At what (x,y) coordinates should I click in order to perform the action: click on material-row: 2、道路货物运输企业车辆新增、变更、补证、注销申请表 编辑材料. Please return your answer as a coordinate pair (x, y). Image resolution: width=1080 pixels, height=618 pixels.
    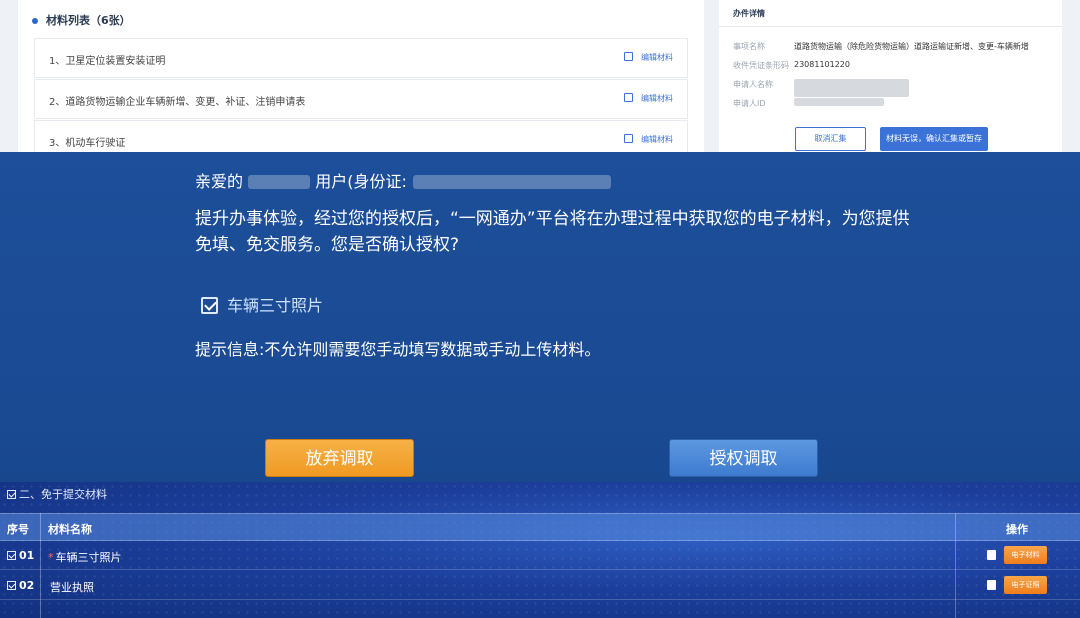
    Looking at the image, I should click on (361, 99).